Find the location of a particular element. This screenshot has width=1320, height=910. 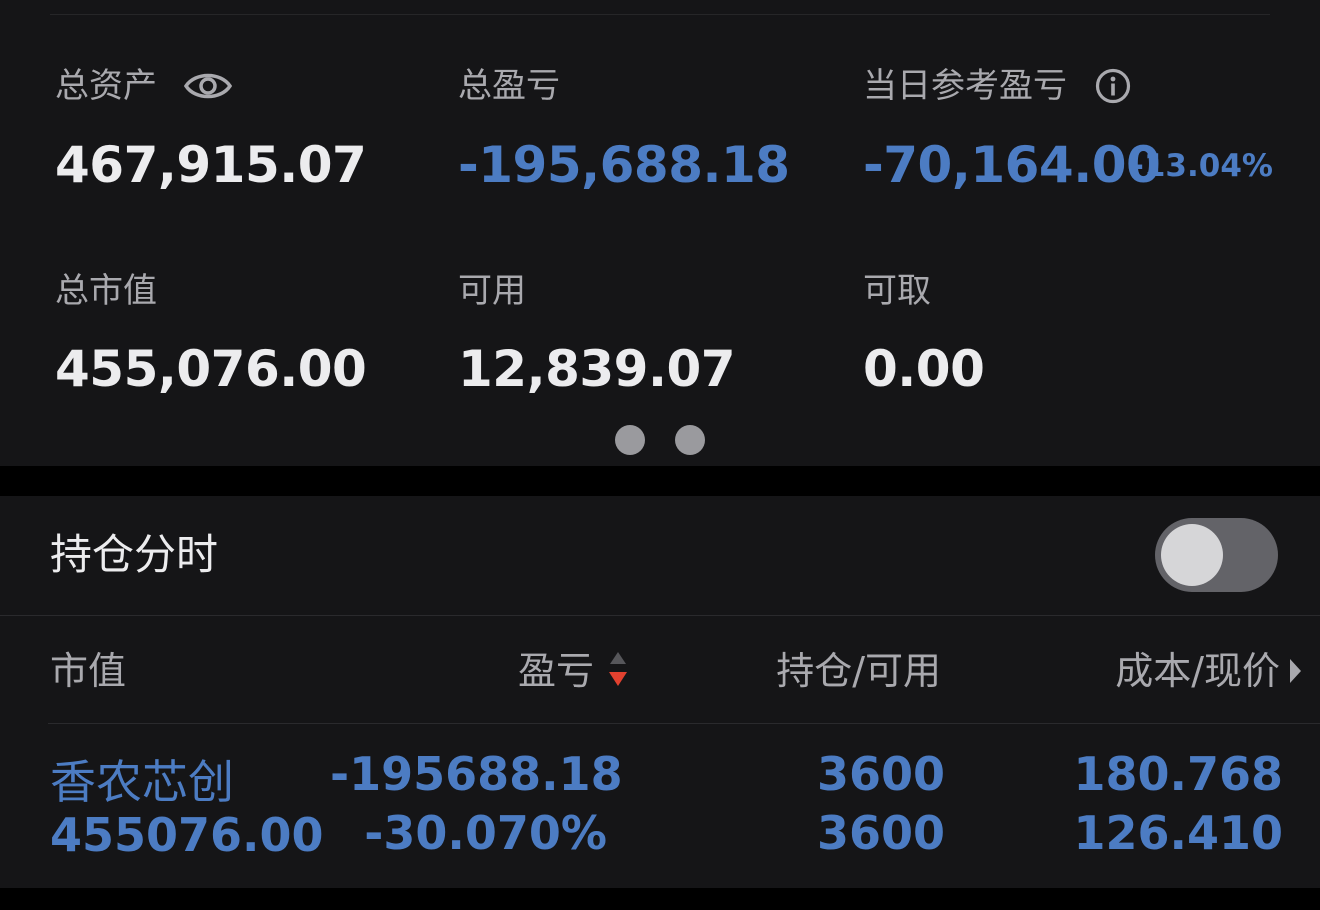

daily-pl-label: 当日参考盈亏 is located at coordinates (965, 86).